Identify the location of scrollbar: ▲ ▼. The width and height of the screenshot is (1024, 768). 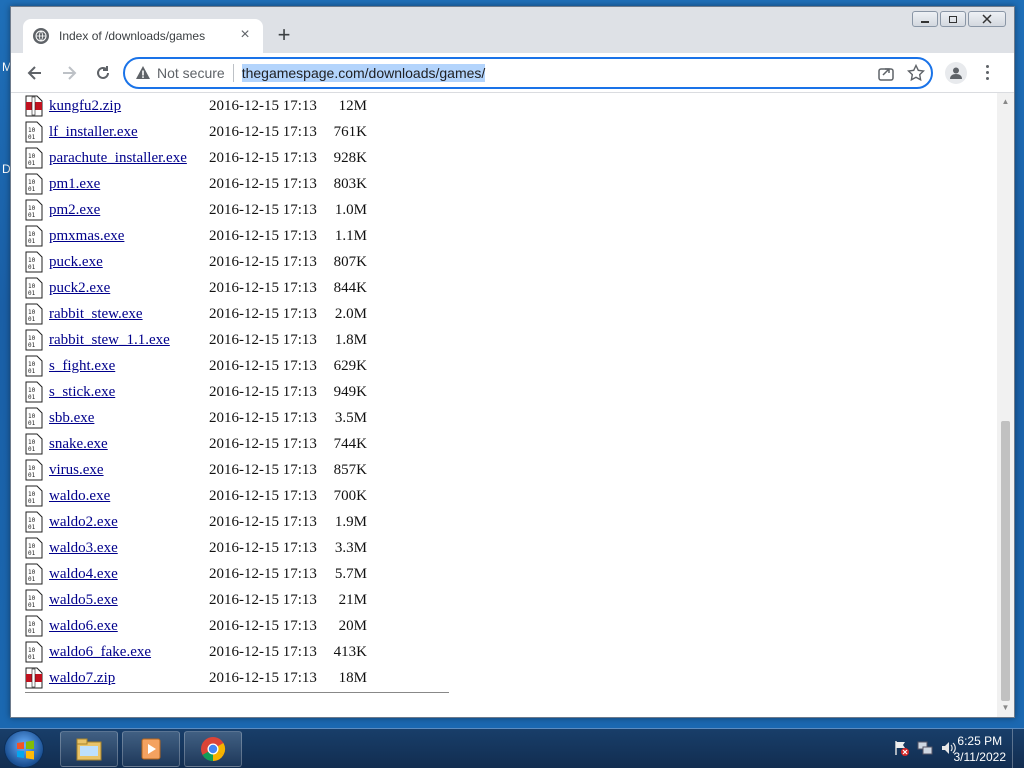
(1005, 405).